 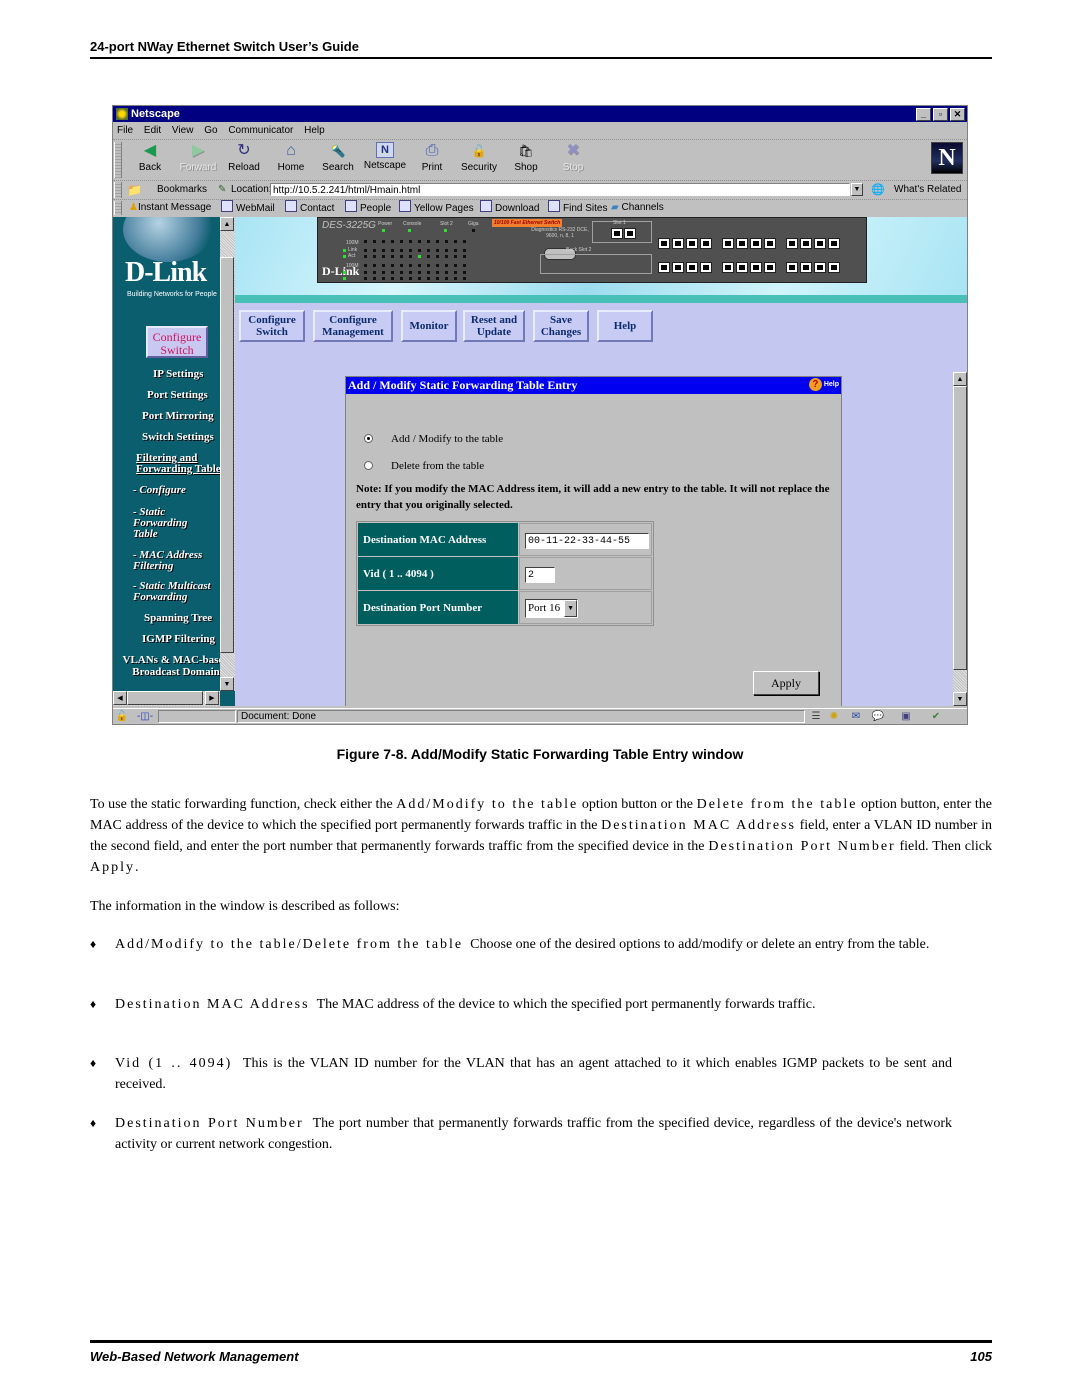 I want to click on menu-edit: Edit, so click(x=152, y=130).